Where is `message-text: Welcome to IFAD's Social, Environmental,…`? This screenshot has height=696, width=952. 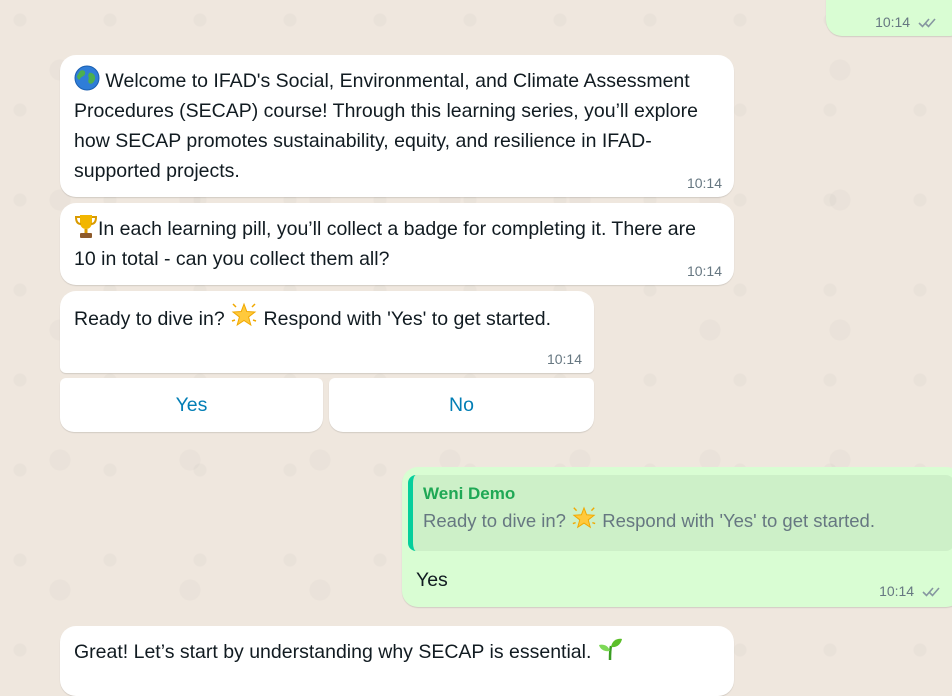
message-text: Welcome to IFAD's Social, Environmental,… is located at coordinates (386, 126).